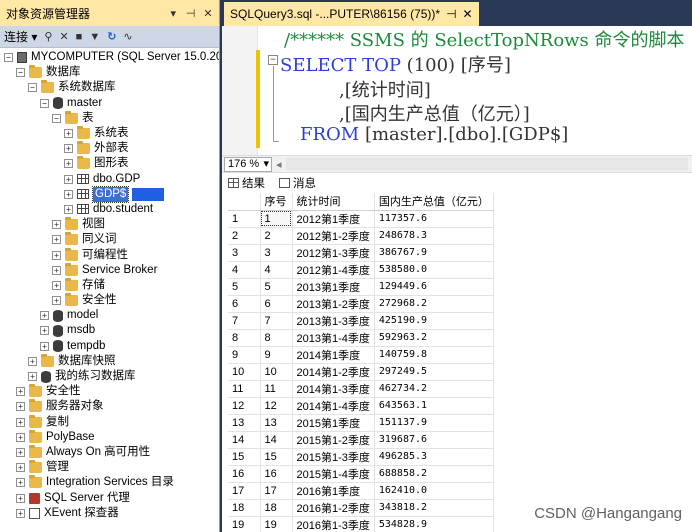 This screenshot has height=532, width=692. Describe the element at coordinates (361, 372) in the screenshot. I see `table-row: 10 10 2014第1-2季度 297249.5` at that location.